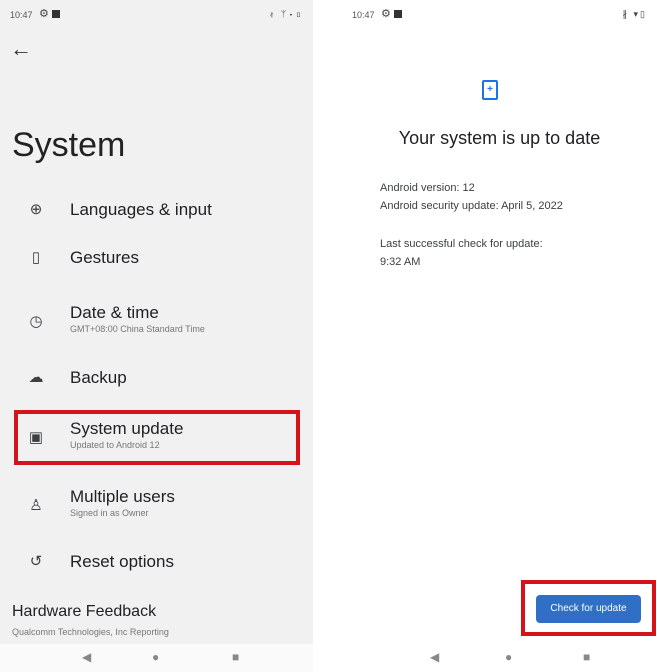  Describe the element at coordinates (90, 632) in the screenshot. I see `hardware-feedback-summary: Qualcomm Technologies, Inc Reporting` at that location.